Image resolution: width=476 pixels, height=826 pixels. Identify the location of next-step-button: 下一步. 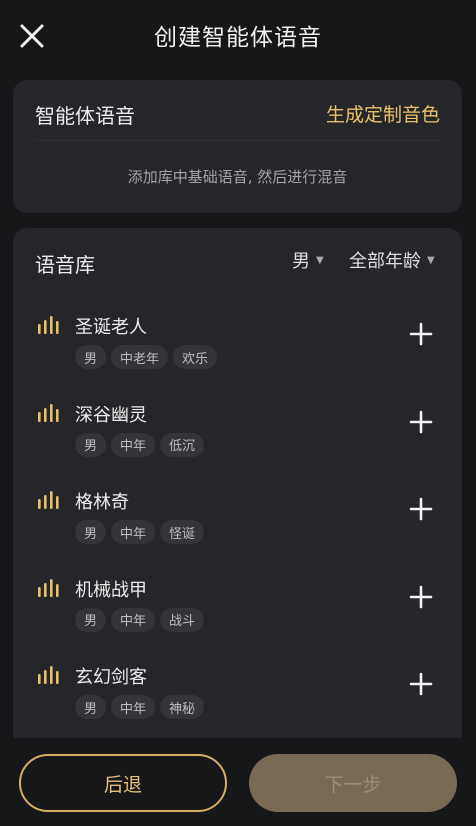
(353, 783).